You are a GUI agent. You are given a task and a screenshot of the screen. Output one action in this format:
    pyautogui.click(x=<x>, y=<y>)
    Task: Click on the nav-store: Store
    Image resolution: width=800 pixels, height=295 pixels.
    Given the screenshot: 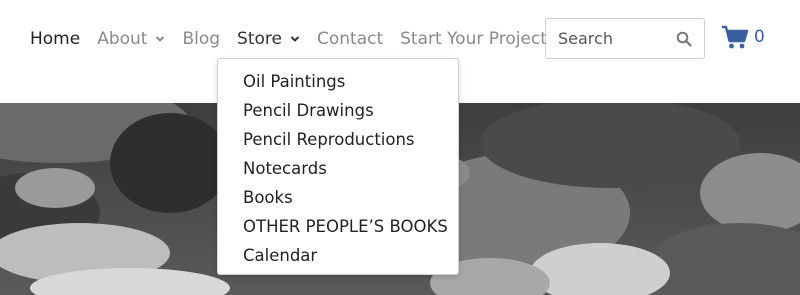 What is the action you would take?
    pyautogui.click(x=268, y=39)
    